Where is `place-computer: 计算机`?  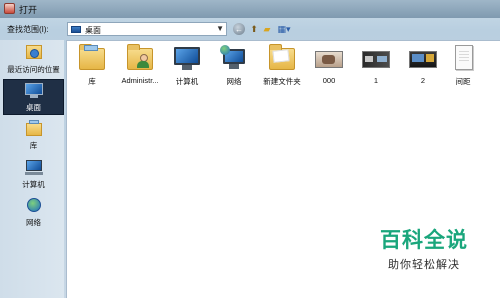 place-computer: 计算机 is located at coordinates (33, 175).